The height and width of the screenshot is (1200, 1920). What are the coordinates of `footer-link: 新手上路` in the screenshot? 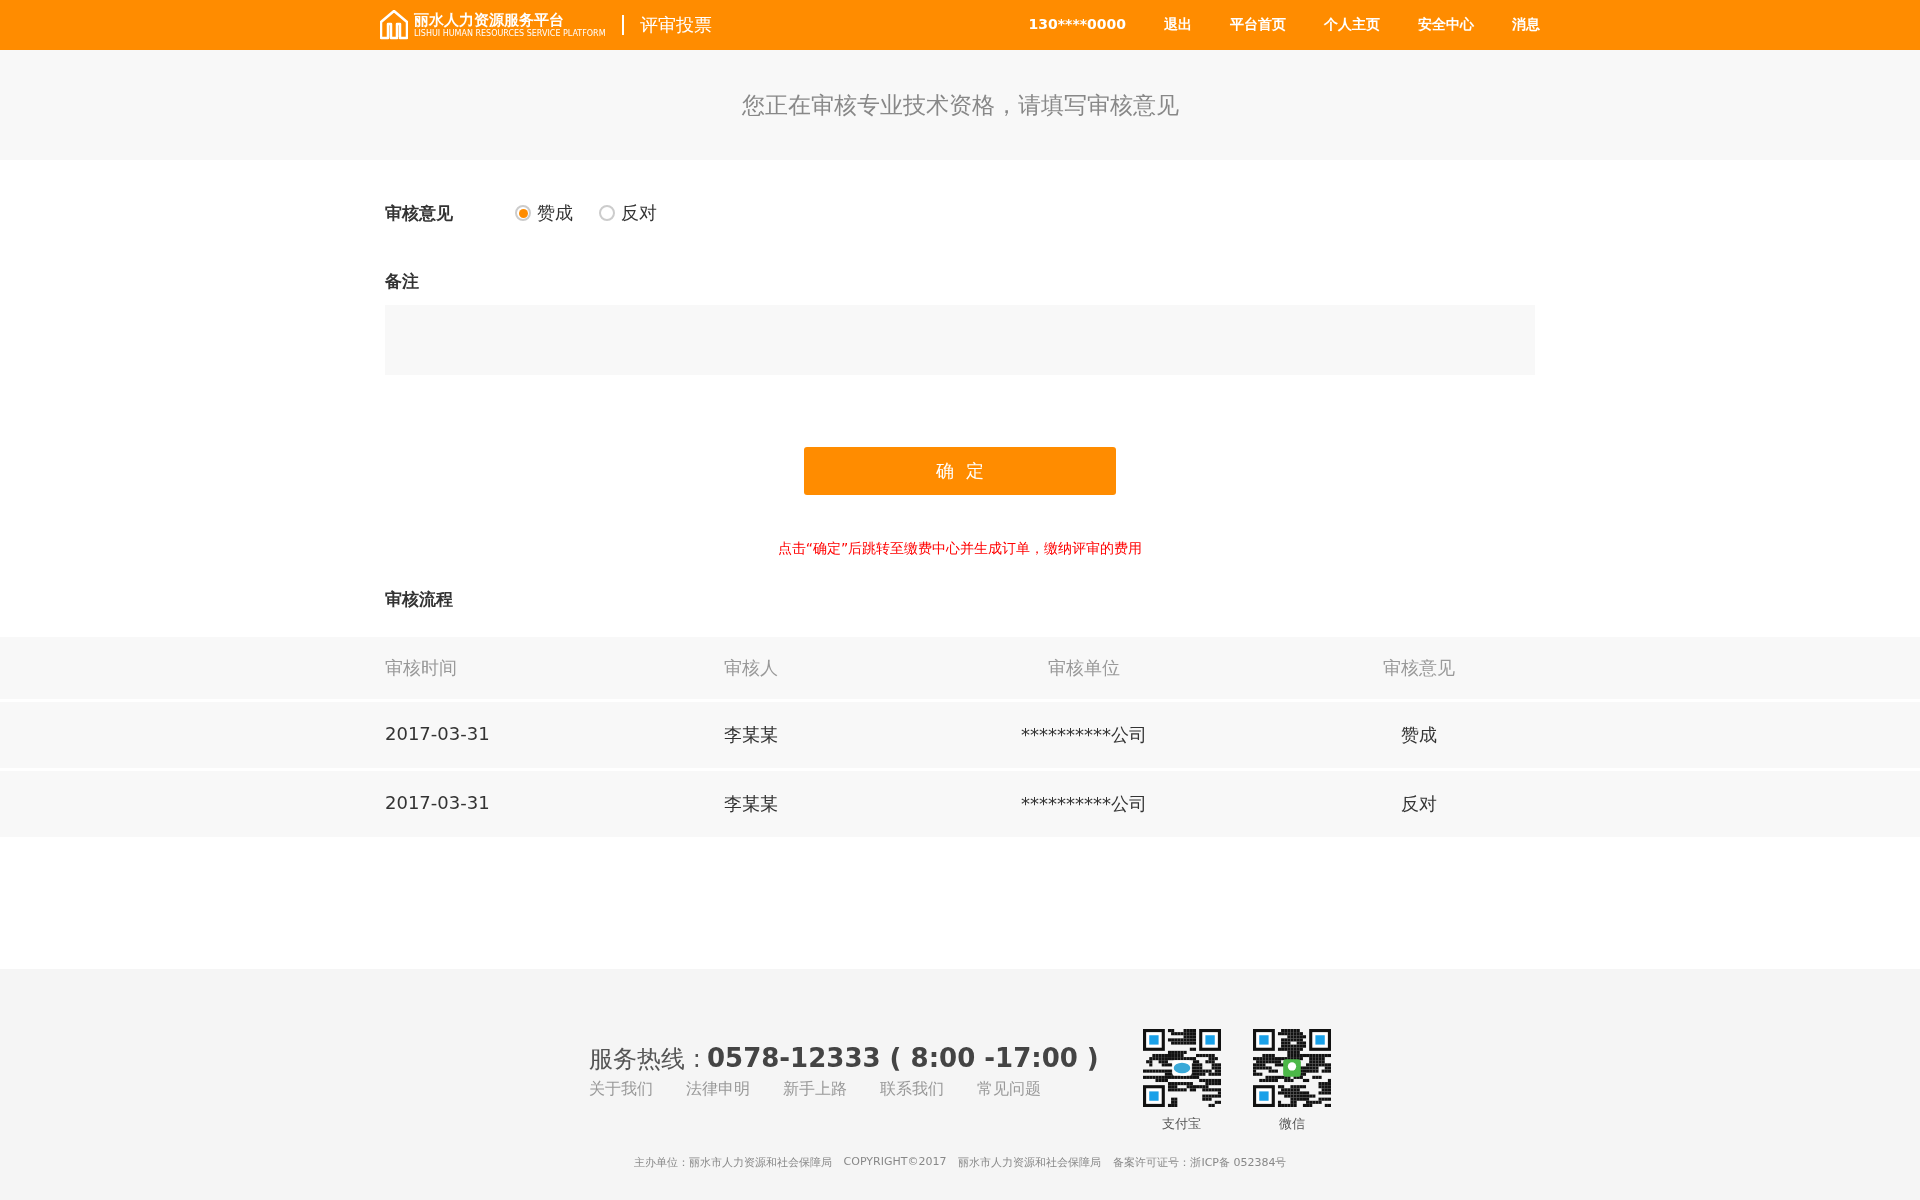 It's located at (815, 1089).